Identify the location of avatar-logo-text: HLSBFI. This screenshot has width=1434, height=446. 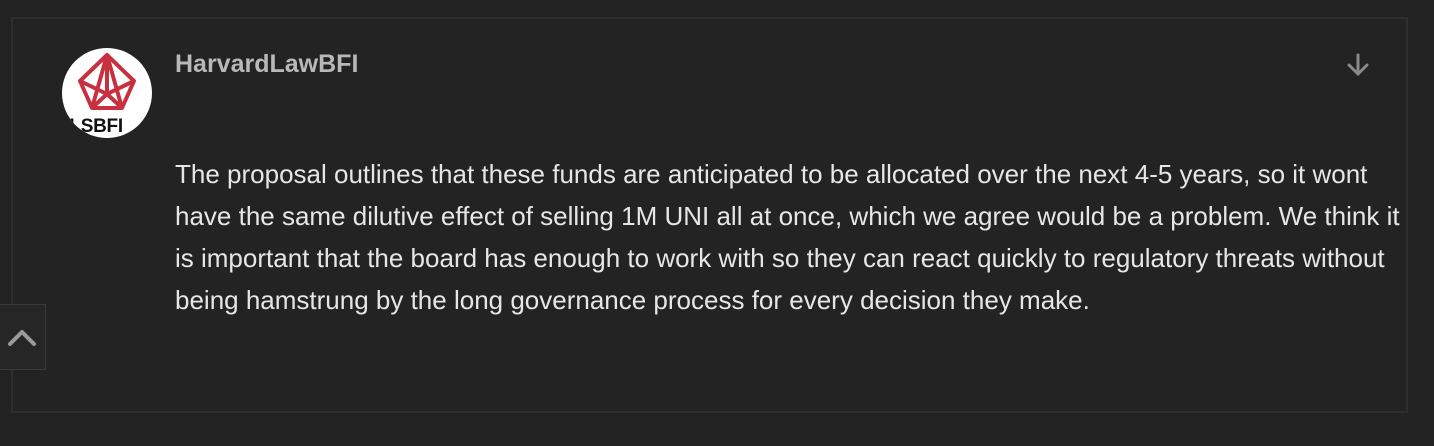
(92, 126).